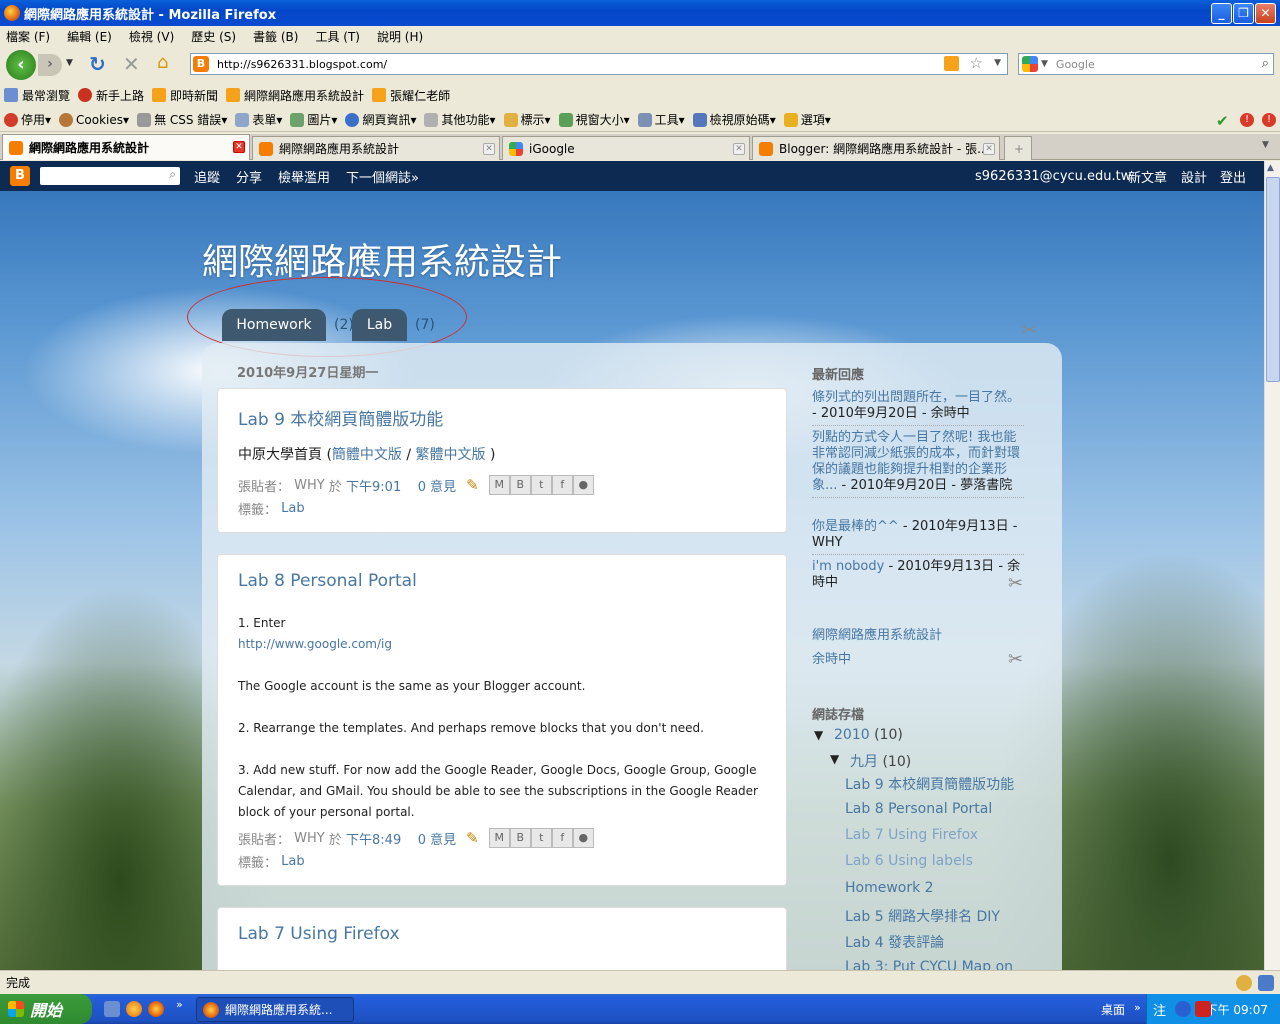  What do you see at coordinates (327, 581) in the screenshot?
I see `post-title: Lab 8 Personal Portal` at bounding box center [327, 581].